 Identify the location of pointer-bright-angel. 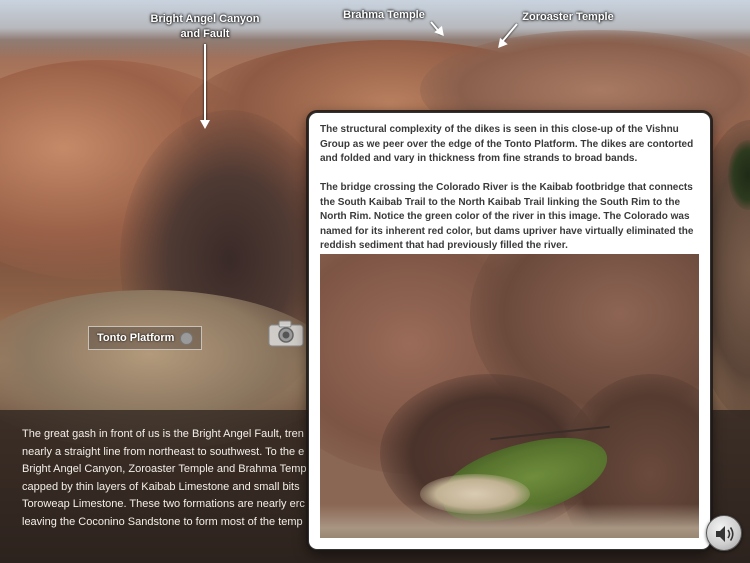
(205, 84).